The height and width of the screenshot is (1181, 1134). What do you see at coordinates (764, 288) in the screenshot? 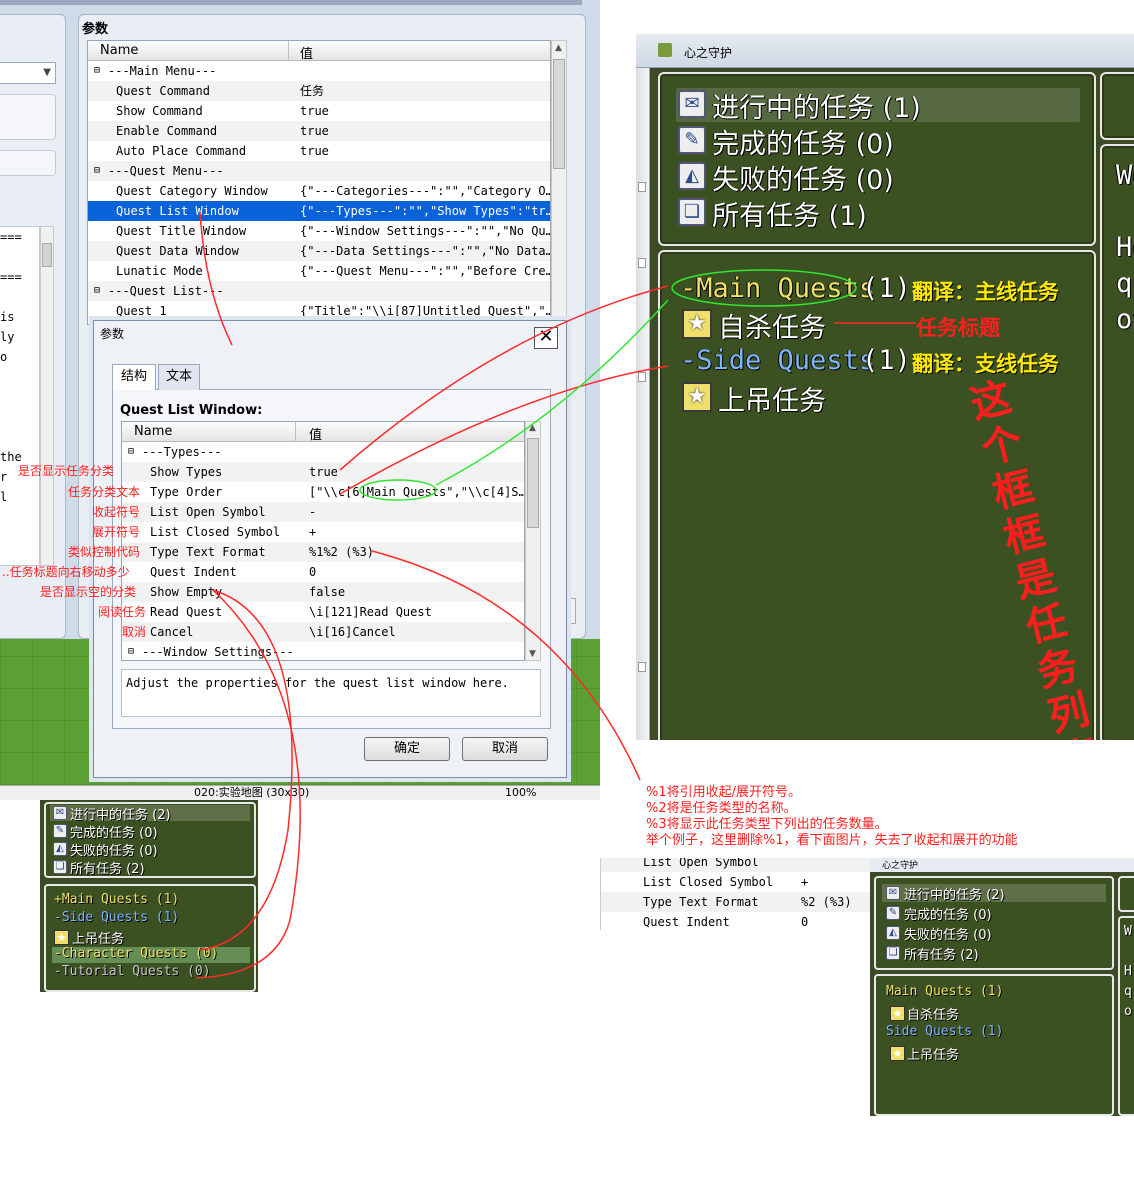
I see `main-quests-highlight` at bounding box center [764, 288].